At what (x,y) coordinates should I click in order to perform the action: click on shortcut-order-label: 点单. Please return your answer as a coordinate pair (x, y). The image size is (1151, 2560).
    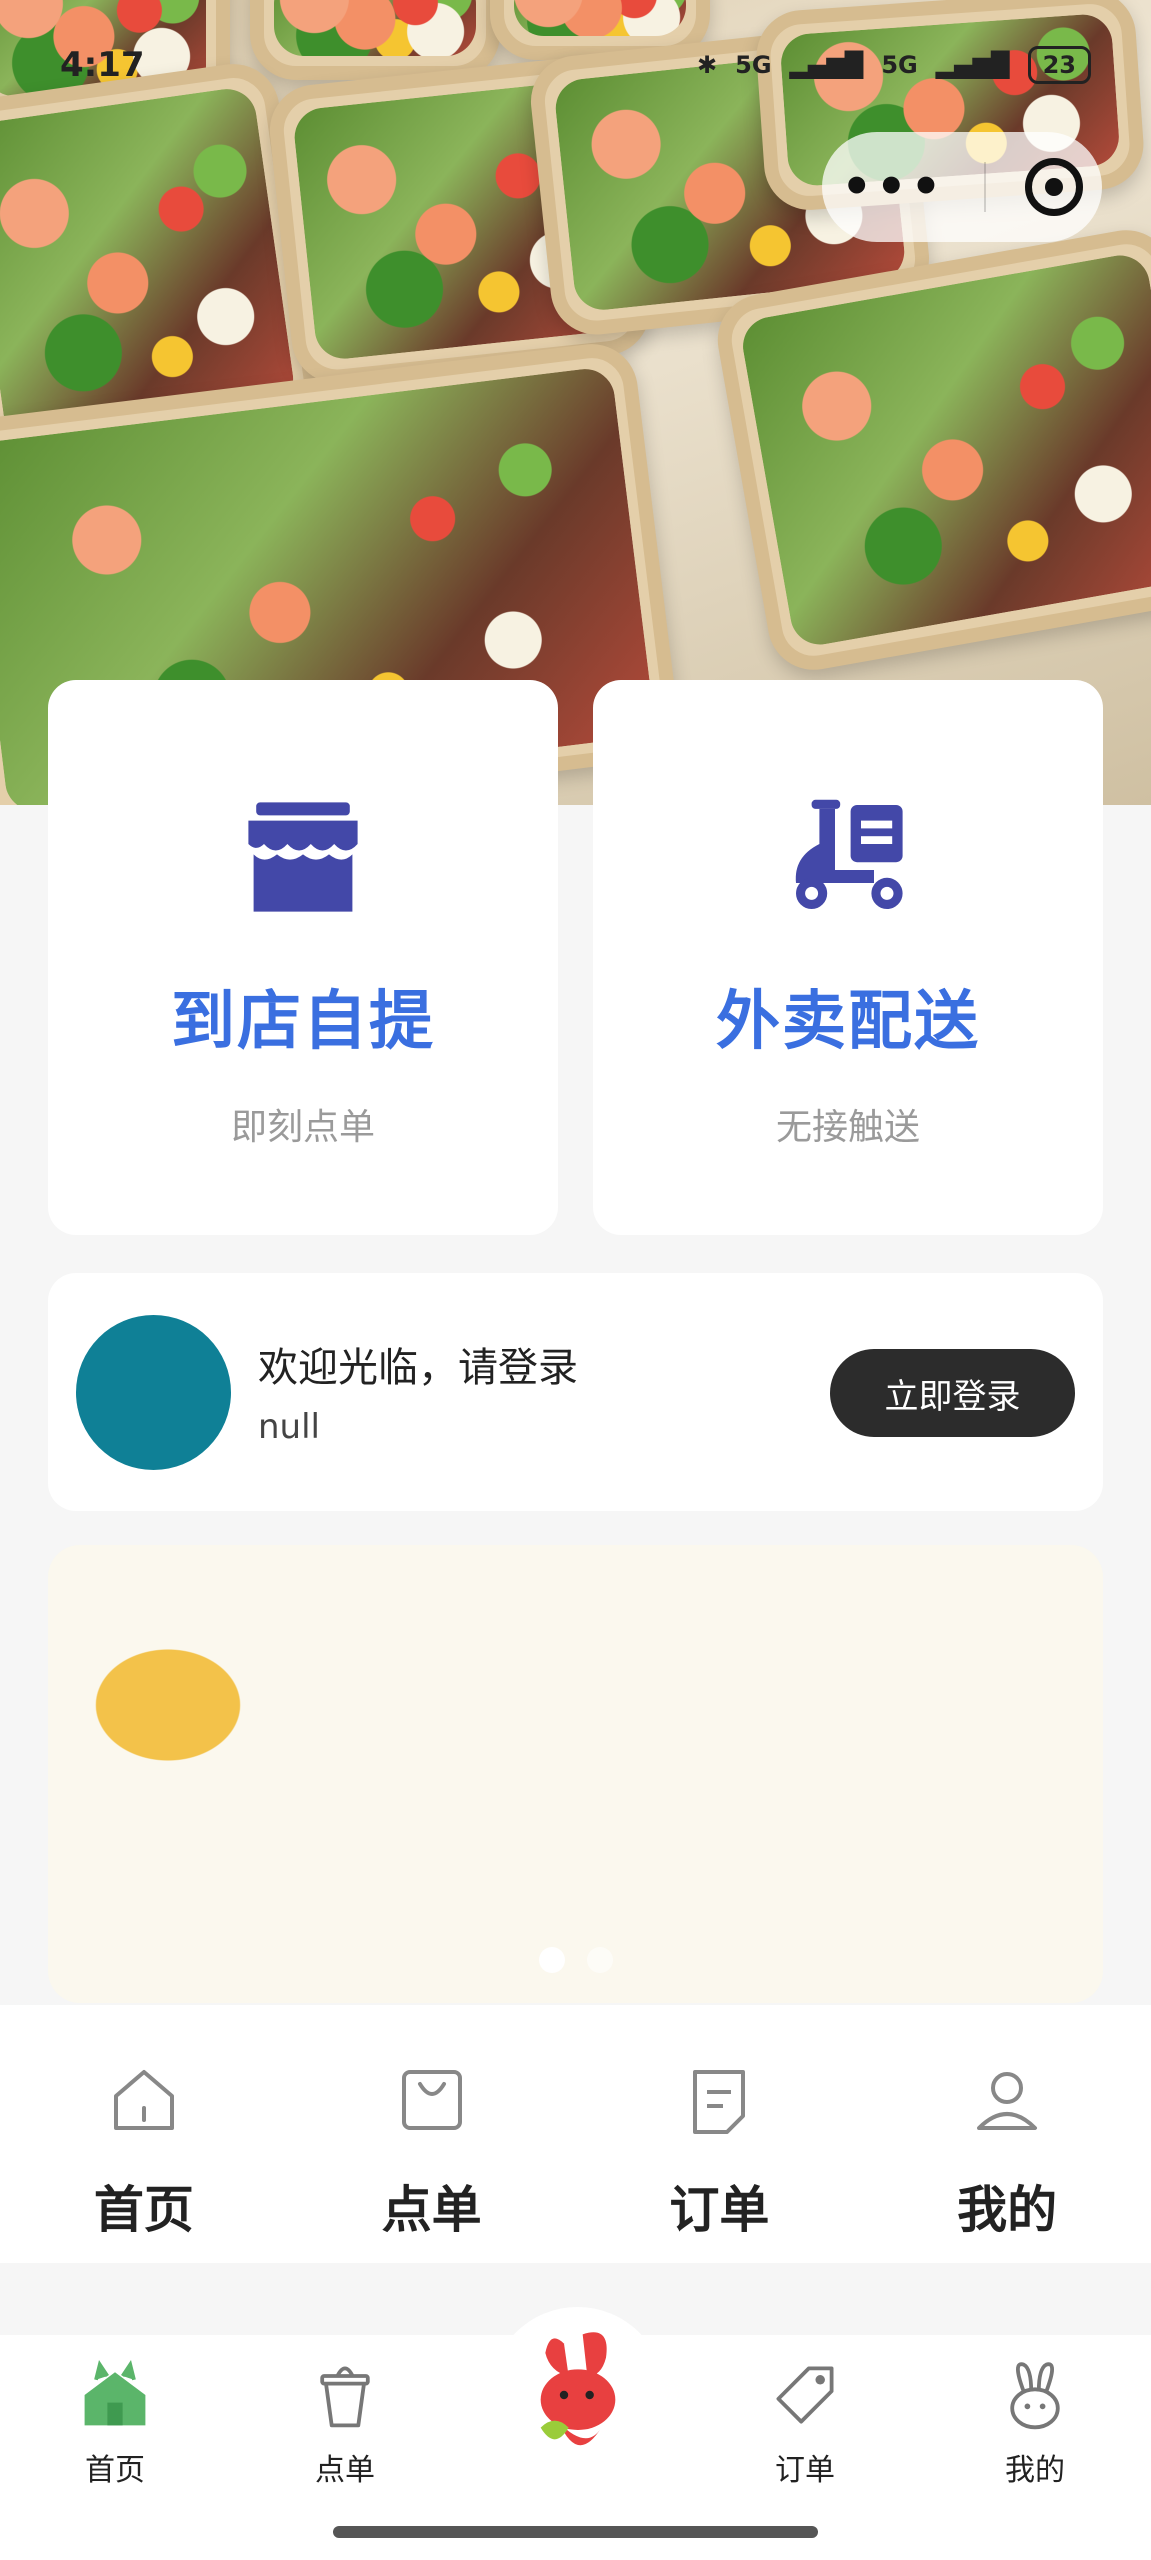
    Looking at the image, I should click on (431, 2210).